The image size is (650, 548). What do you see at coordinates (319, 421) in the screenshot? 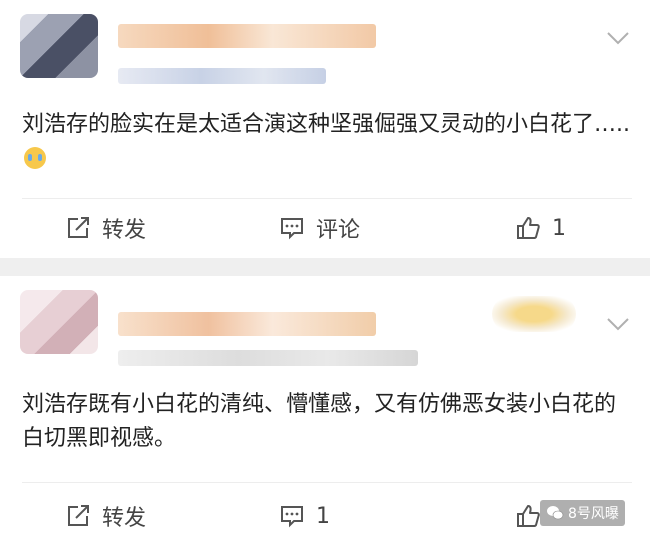
I see `post-text: 刘浩存既有小白花的清纯、懵懂感，又有仿佛恶女装小白花的白切黑即视感。` at bounding box center [319, 421].